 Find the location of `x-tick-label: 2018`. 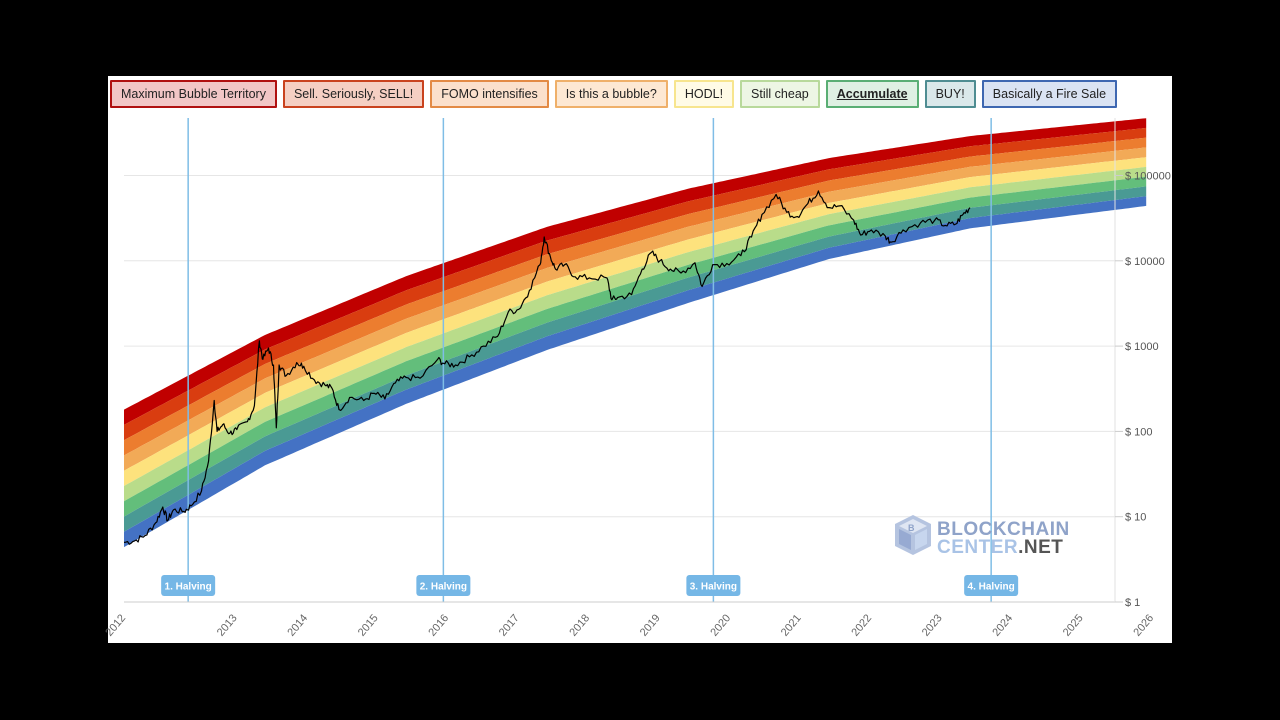

x-tick-label: 2018 is located at coordinates (579, 625).